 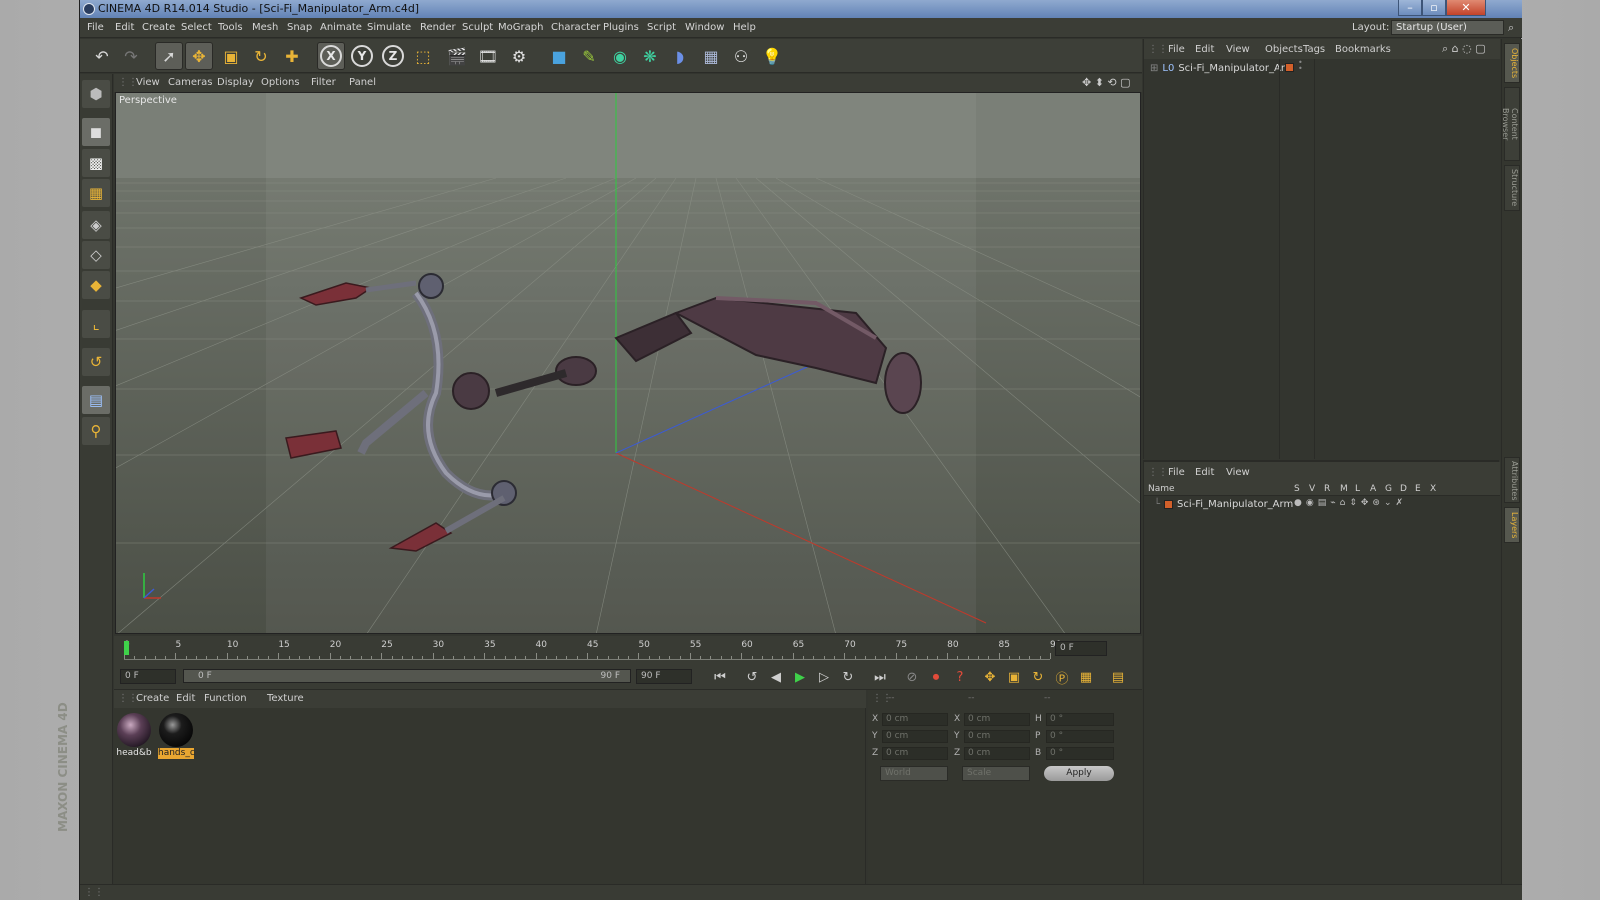 I want to click on col-a: A, so click(x=1373, y=489).